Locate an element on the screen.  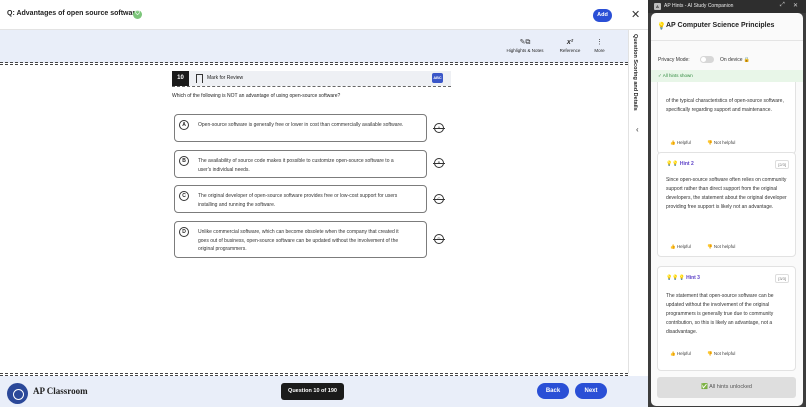
scoring-details-label: Question Scoring and Details is located at coordinates (635, 72).